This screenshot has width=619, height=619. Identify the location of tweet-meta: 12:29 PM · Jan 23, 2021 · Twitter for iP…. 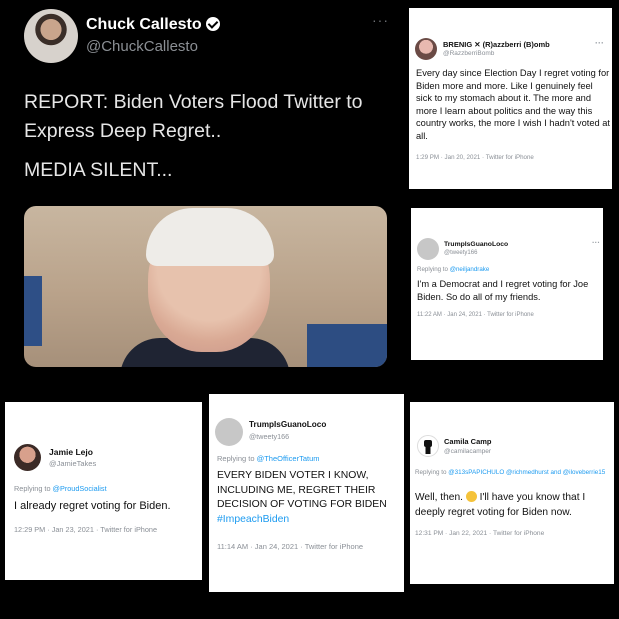
(85, 529).